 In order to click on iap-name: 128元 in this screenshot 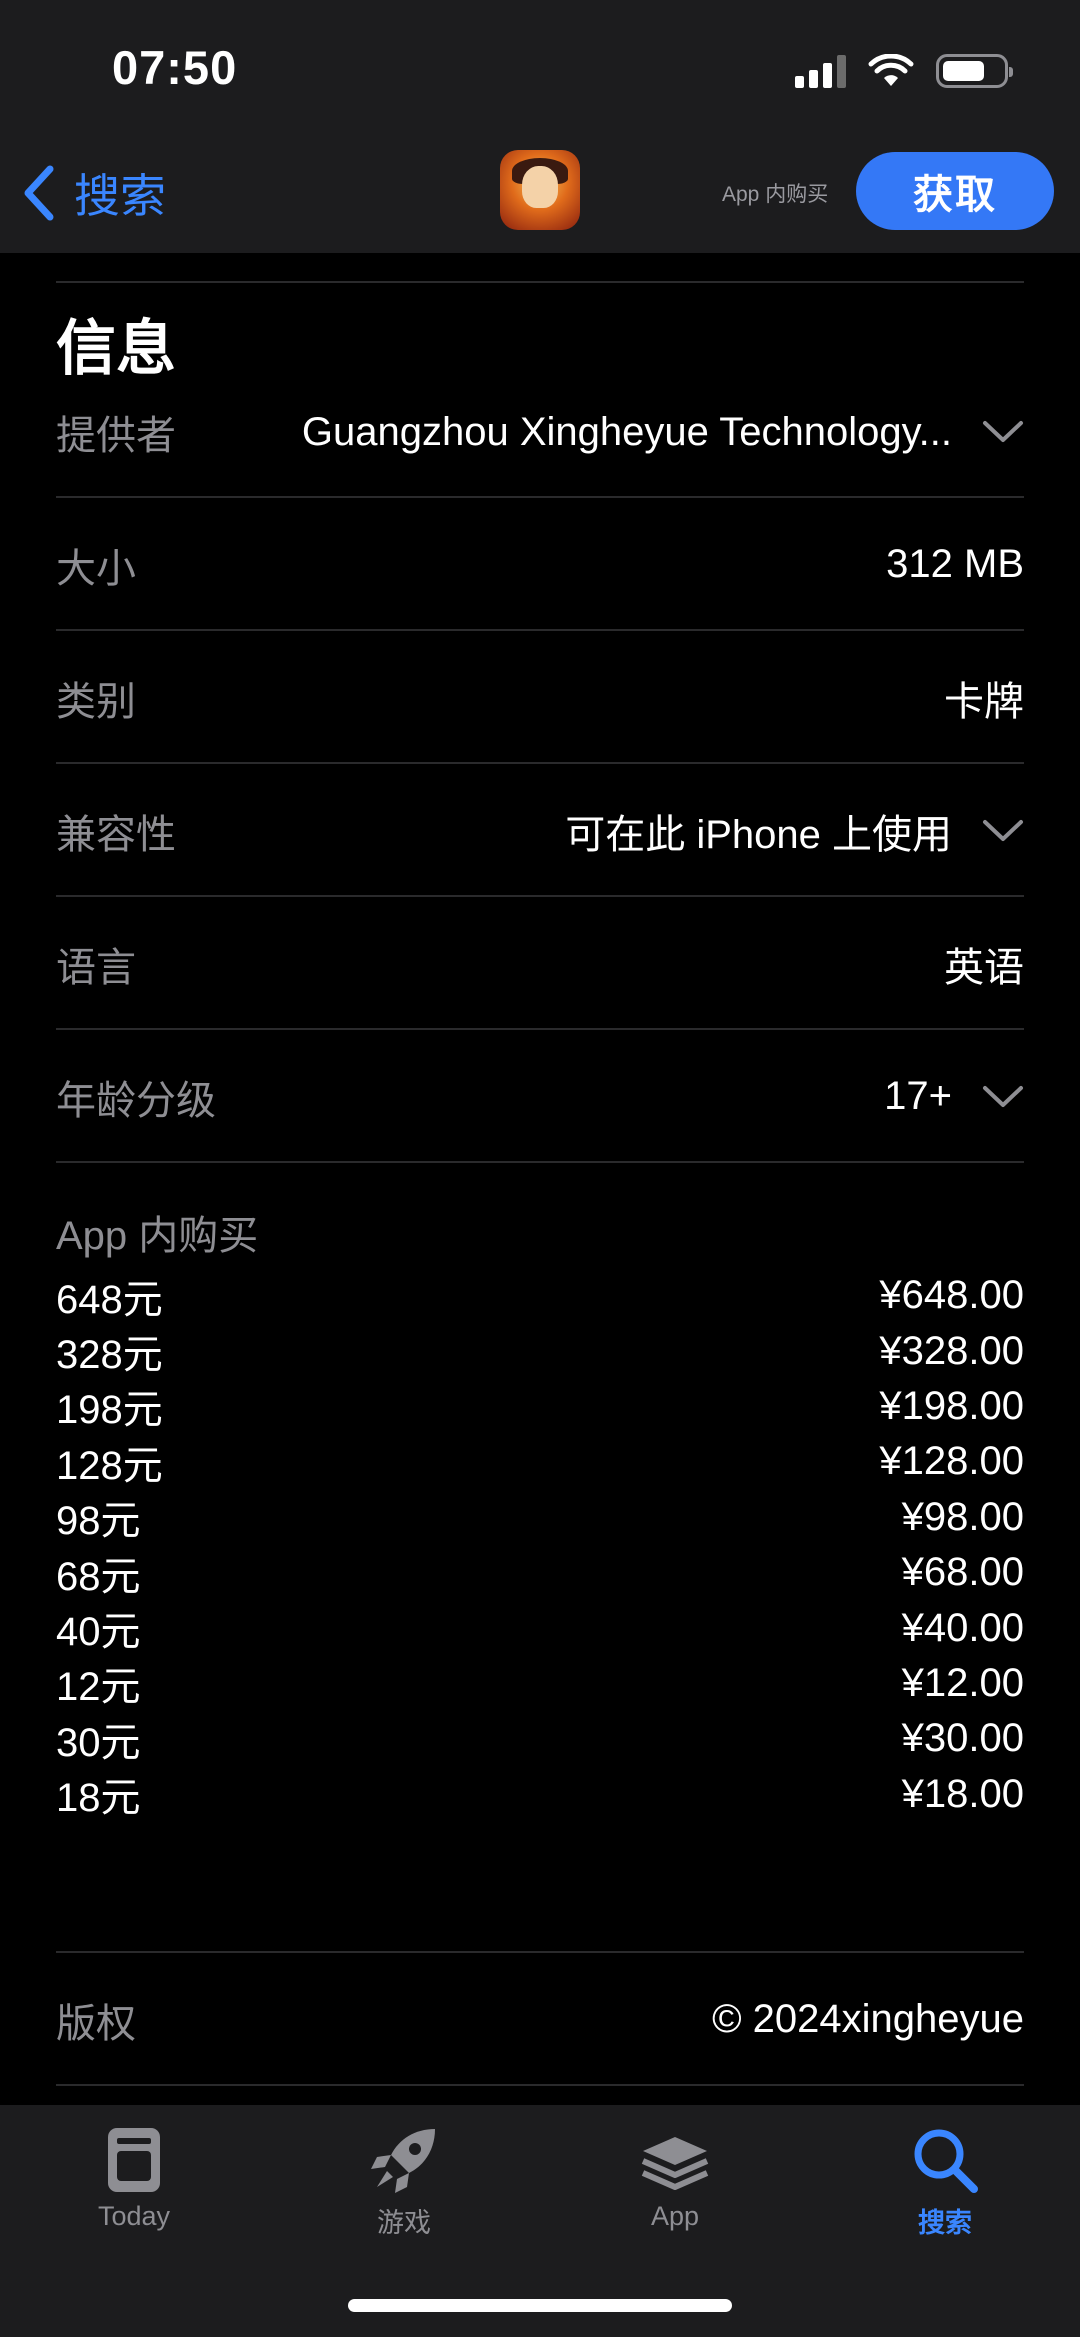, I will do `click(109, 1465)`.